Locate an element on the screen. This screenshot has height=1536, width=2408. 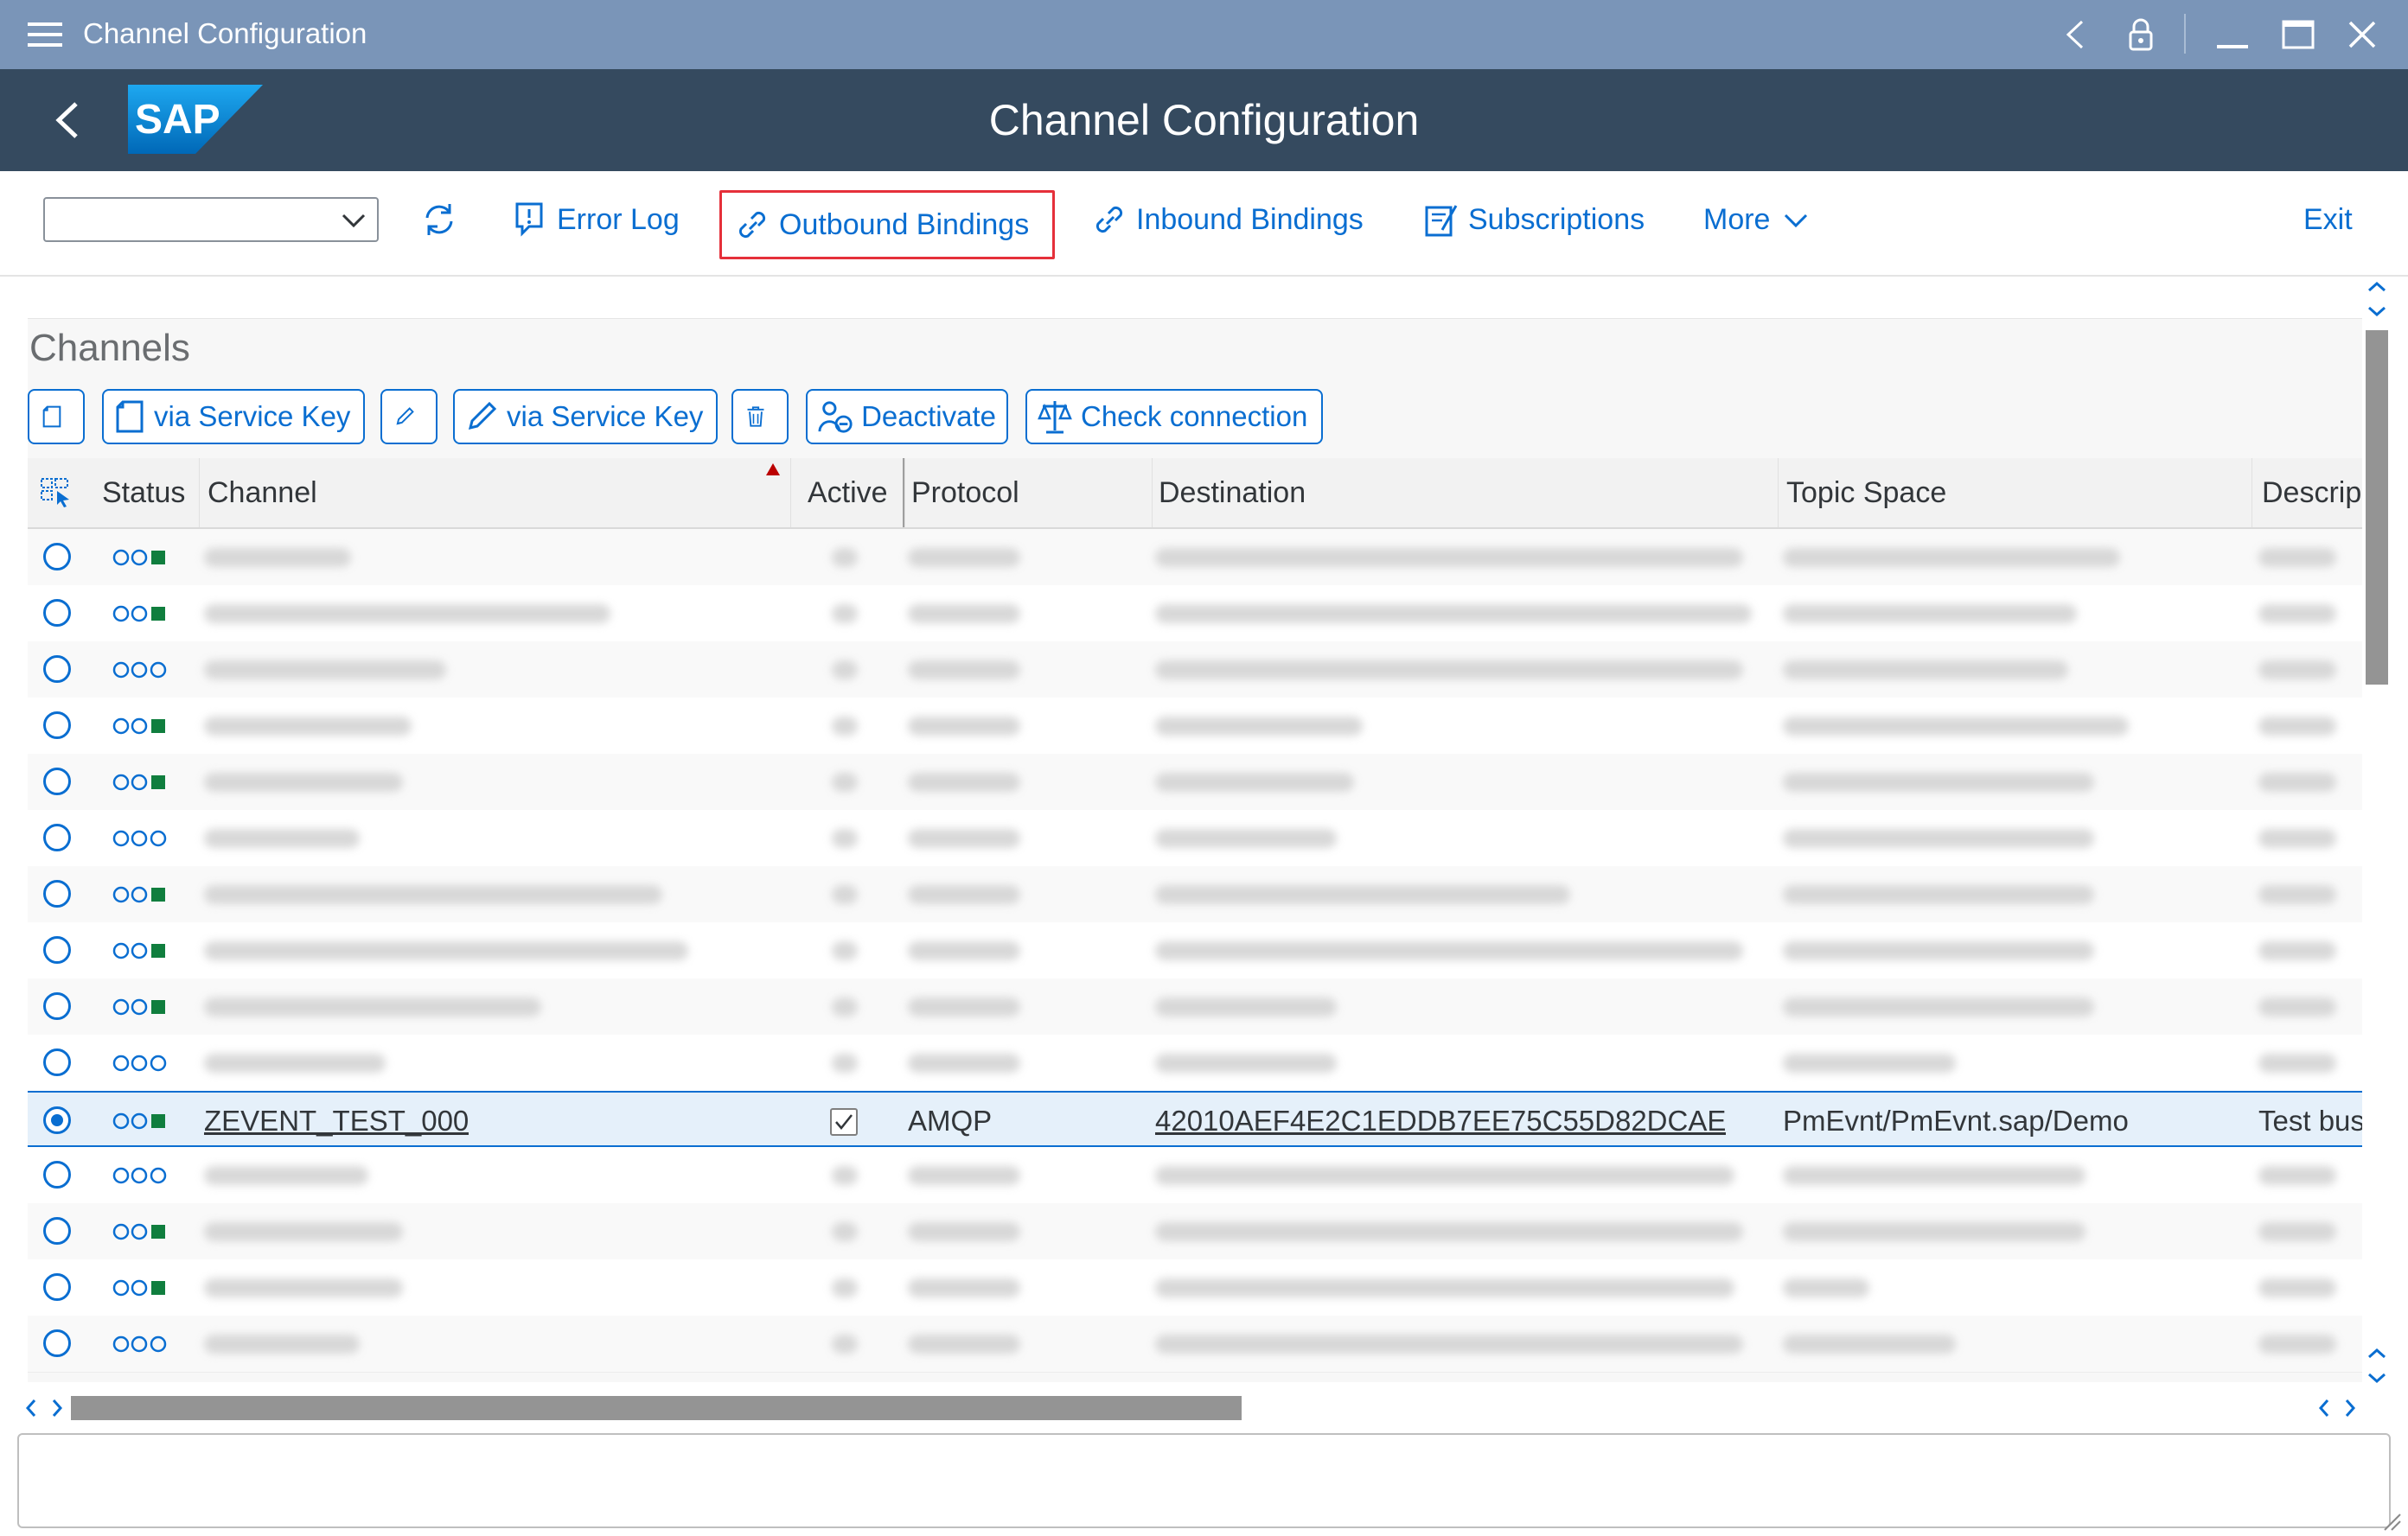
topic-space-cell-redacted is located at coordinates (1870, 1063).